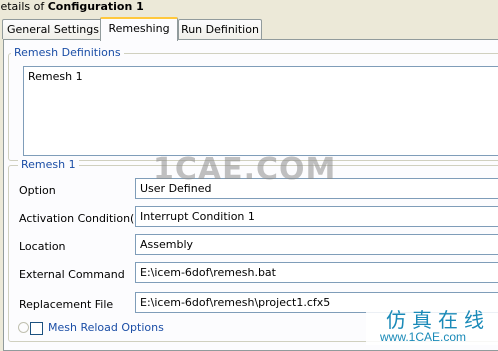  What do you see at coordinates (48, 164) in the screenshot?
I see `remesh1-legend: Remesh 1` at bounding box center [48, 164].